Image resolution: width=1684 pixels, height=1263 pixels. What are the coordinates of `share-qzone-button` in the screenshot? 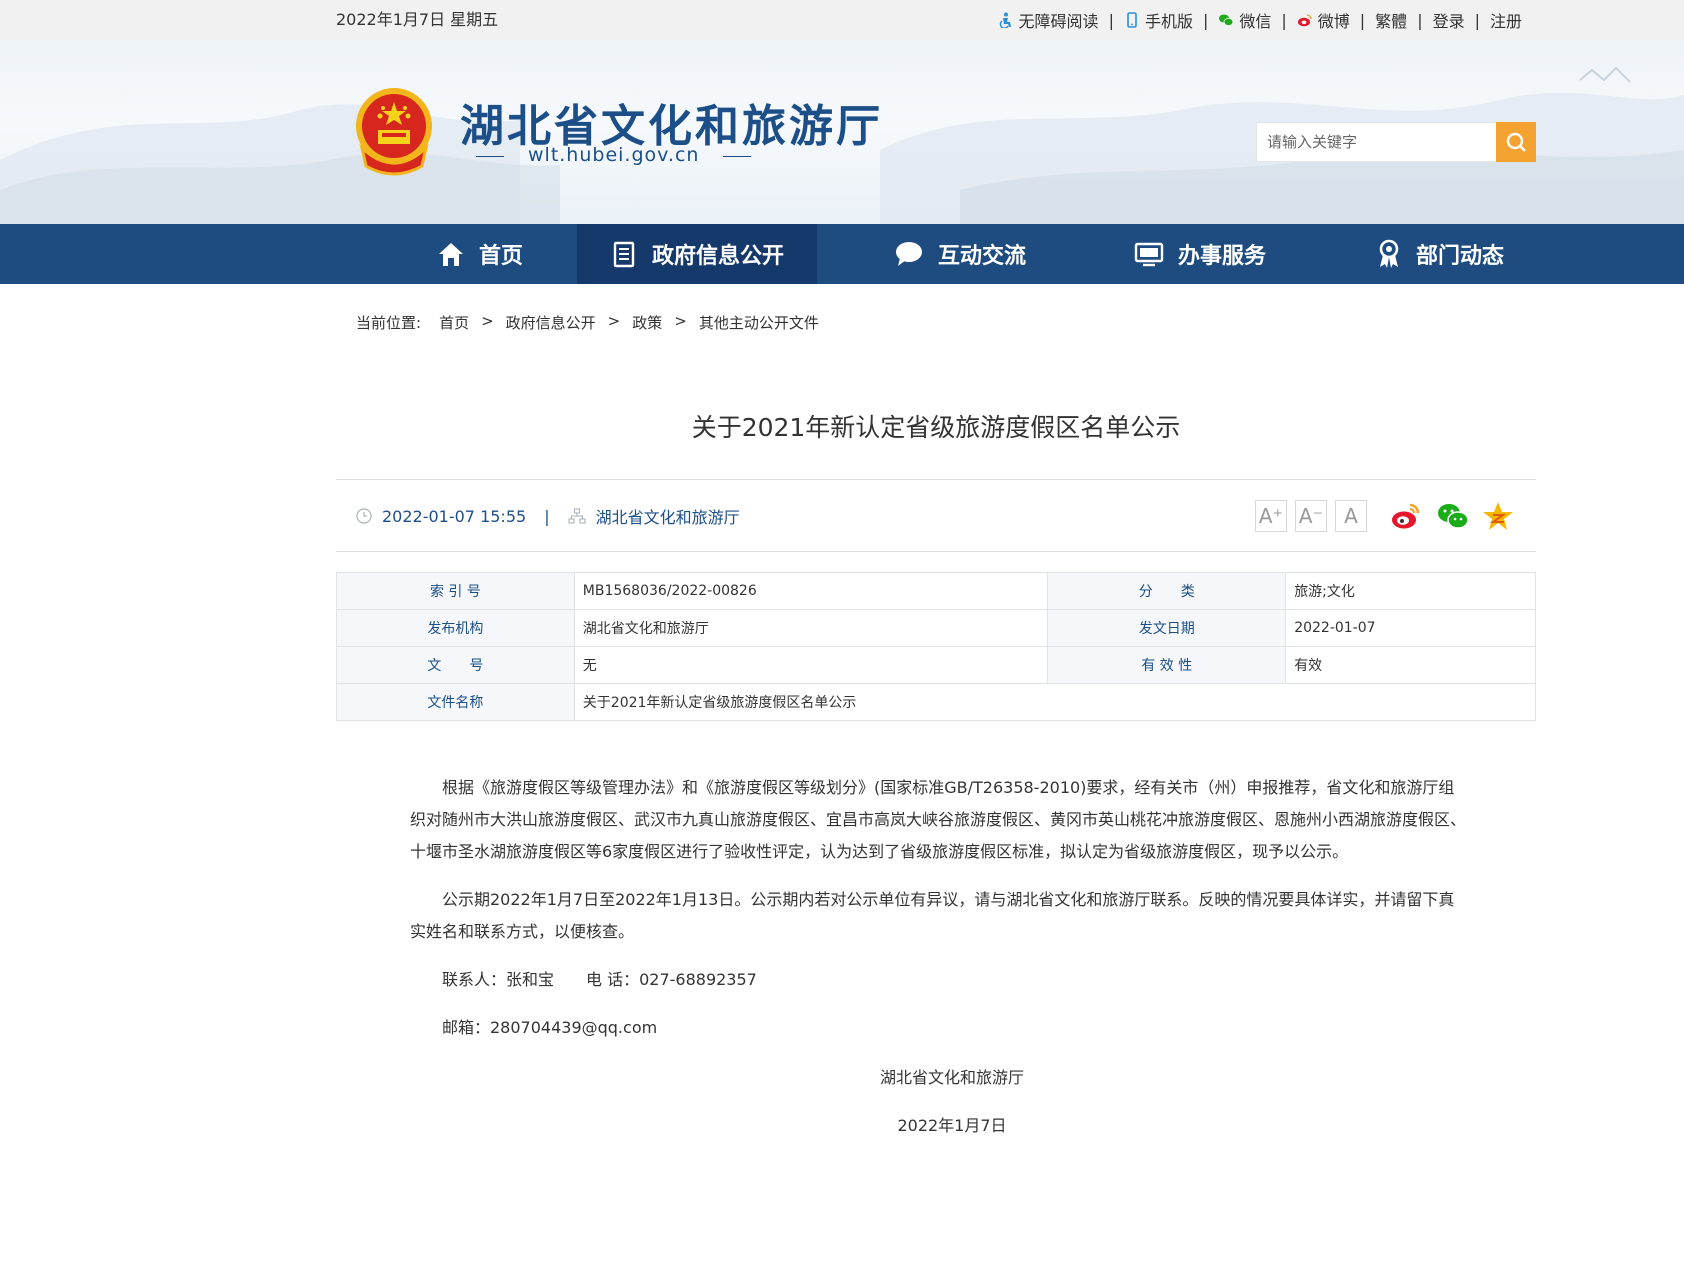 It's located at (1498, 516).